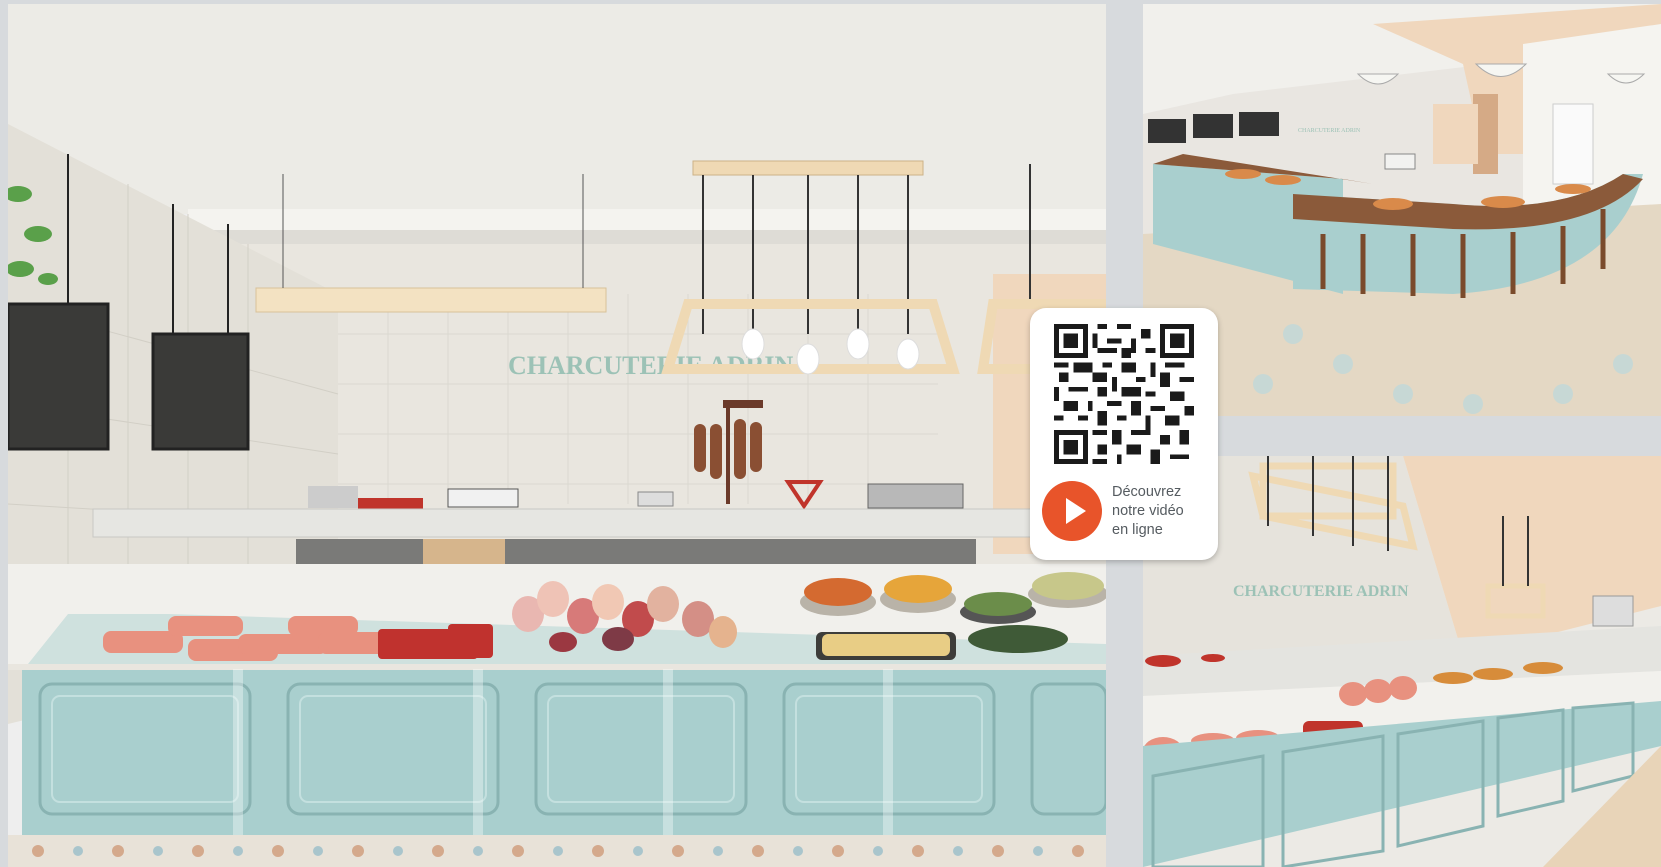 This screenshot has width=1661, height=867. I want to click on caption-line-3: en ligne, so click(1137, 529).